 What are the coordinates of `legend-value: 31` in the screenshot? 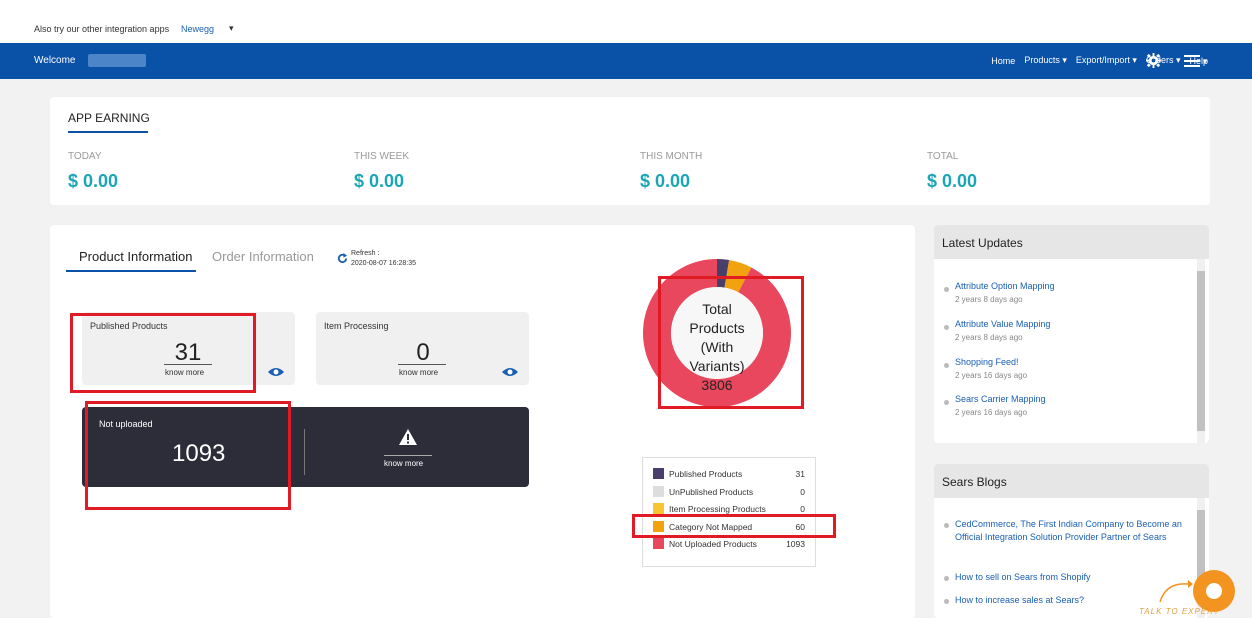 It's located at (800, 474).